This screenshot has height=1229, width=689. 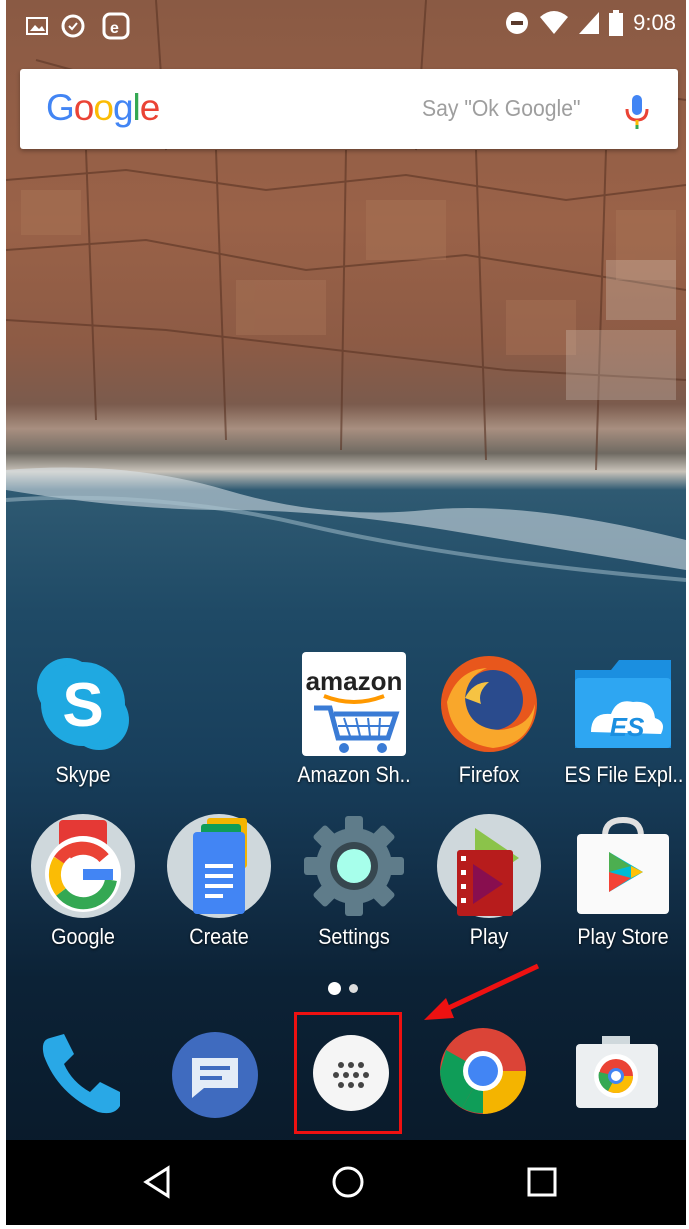 What do you see at coordinates (627, 727) in the screenshot?
I see `es-mark: ES` at bounding box center [627, 727].